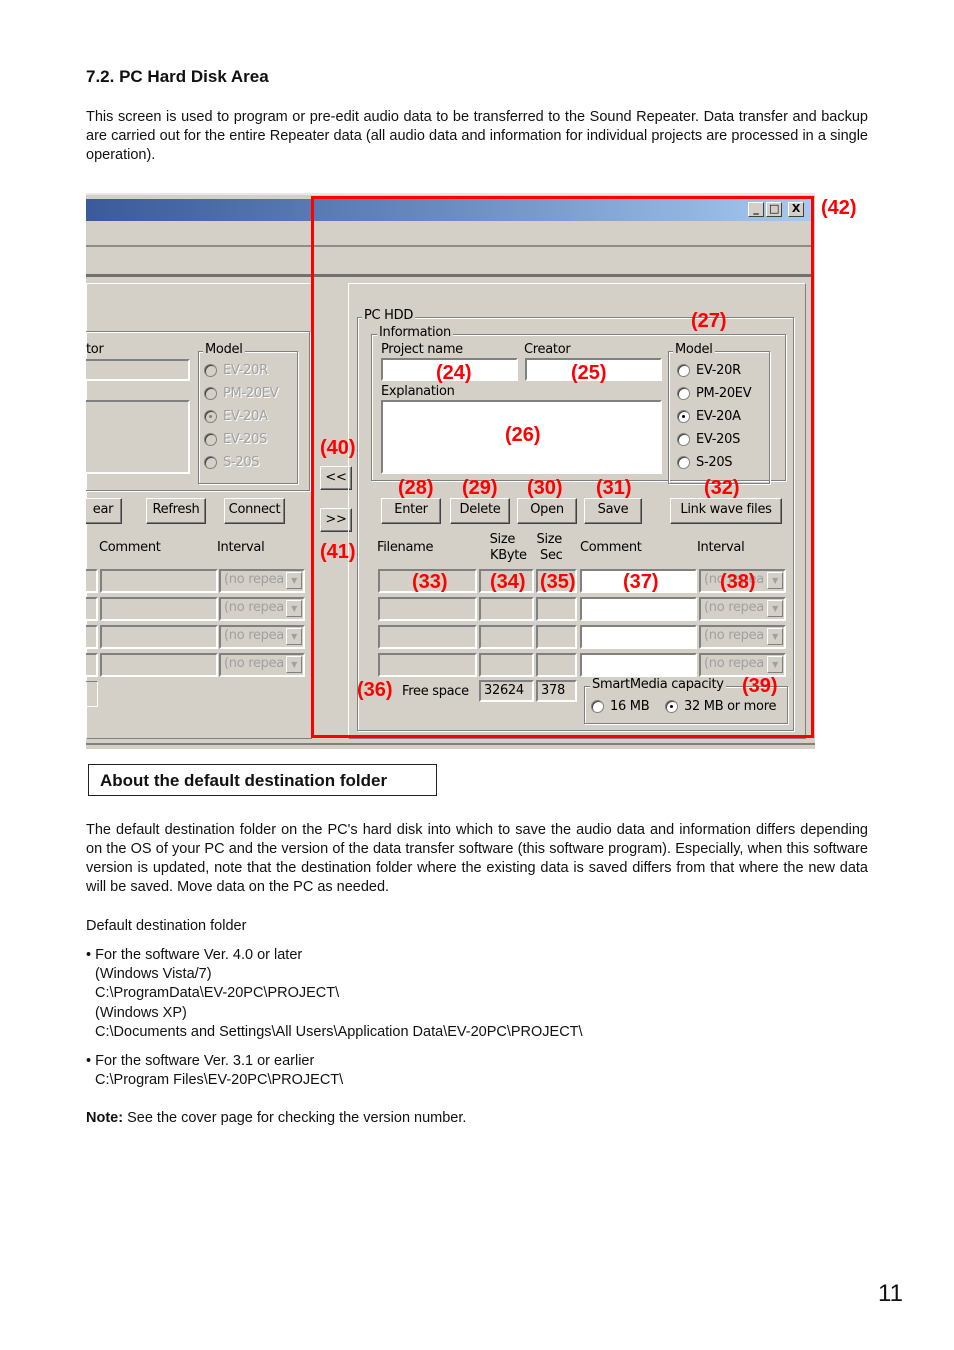 The height and width of the screenshot is (1350, 954). What do you see at coordinates (760, 686) in the screenshot?
I see `callout-39: (39)` at bounding box center [760, 686].